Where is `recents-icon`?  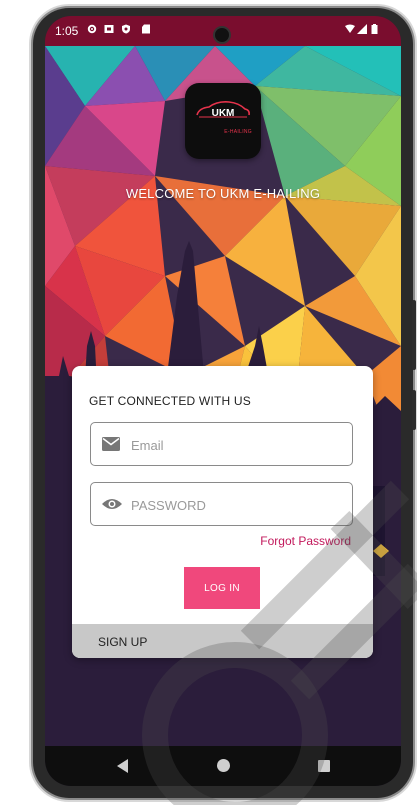 recents-icon is located at coordinates (324, 766).